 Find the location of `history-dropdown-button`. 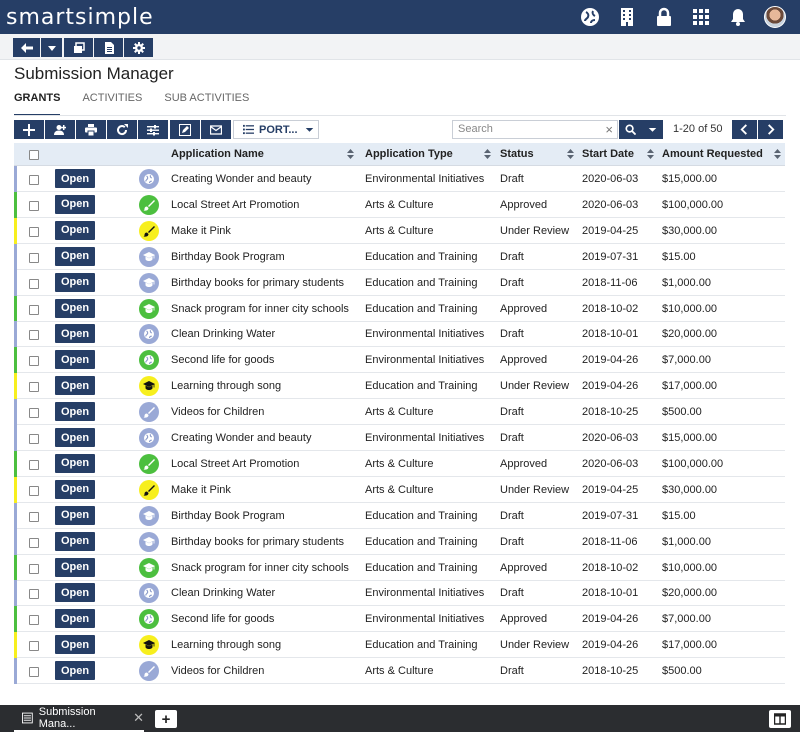

history-dropdown-button is located at coordinates (51, 47).